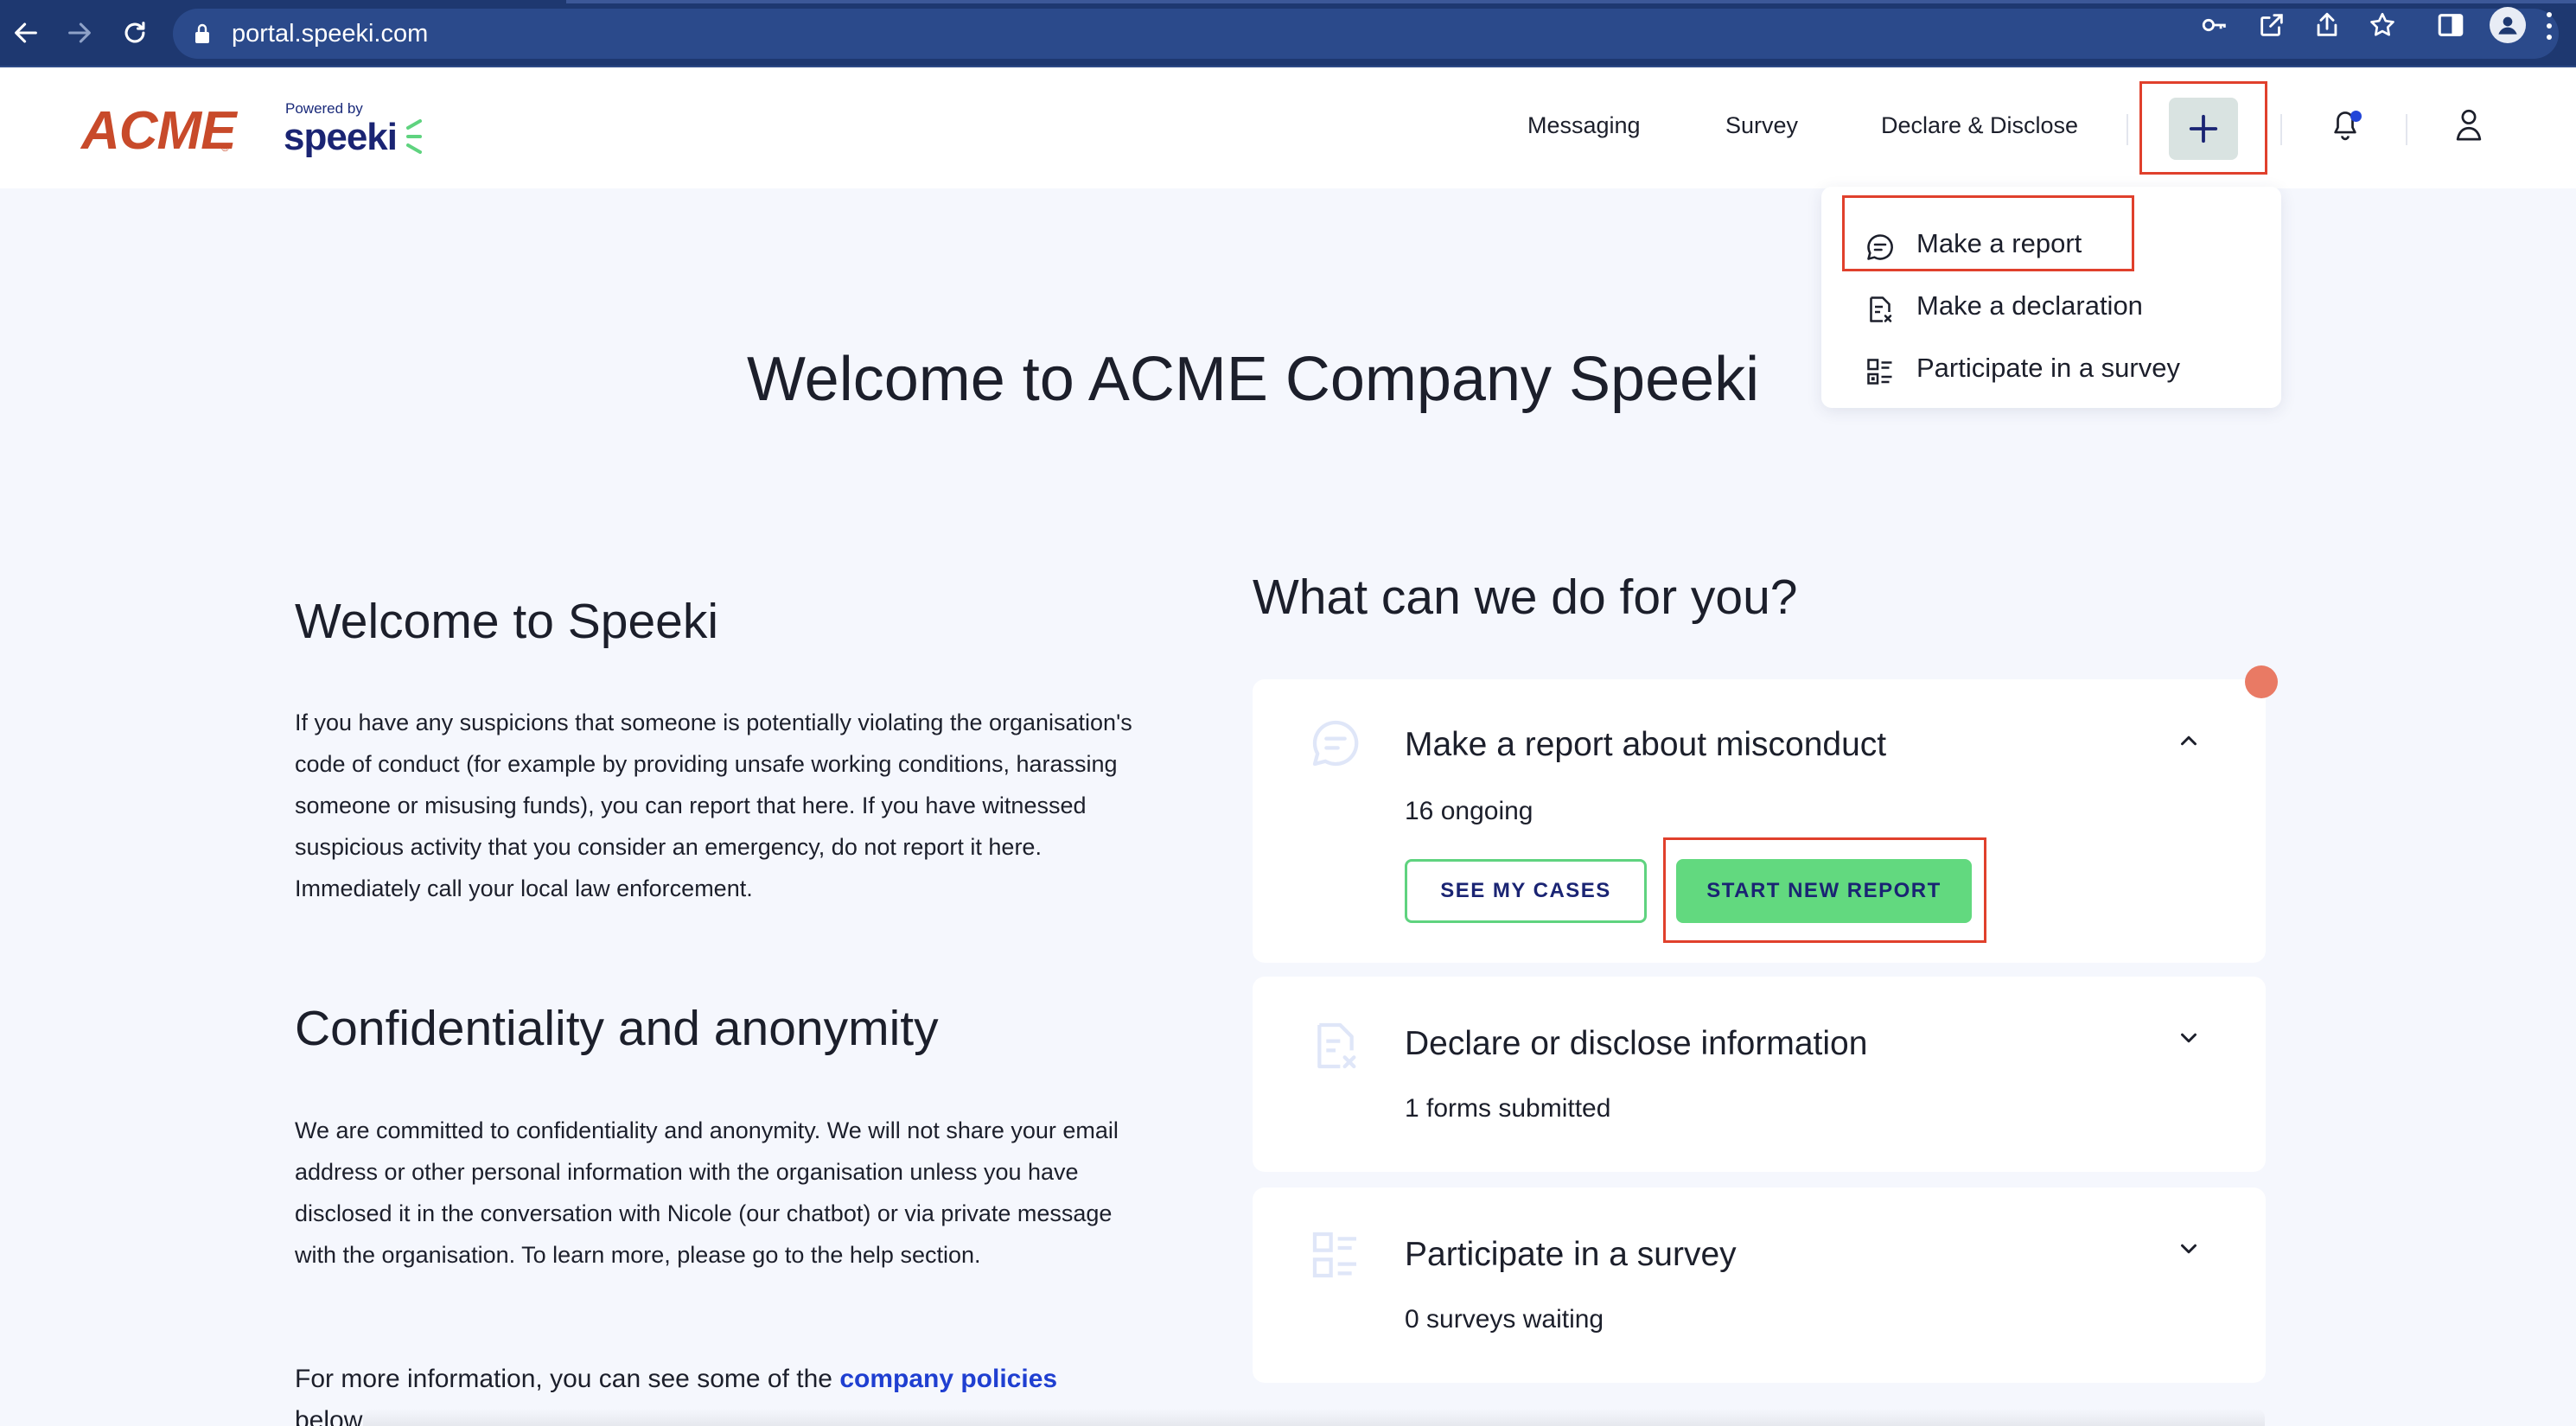 The image size is (2576, 1426). What do you see at coordinates (1636, 1043) in the screenshot?
I see `card-title: Declare or disclose information` at bounding box center [1636, 1043].